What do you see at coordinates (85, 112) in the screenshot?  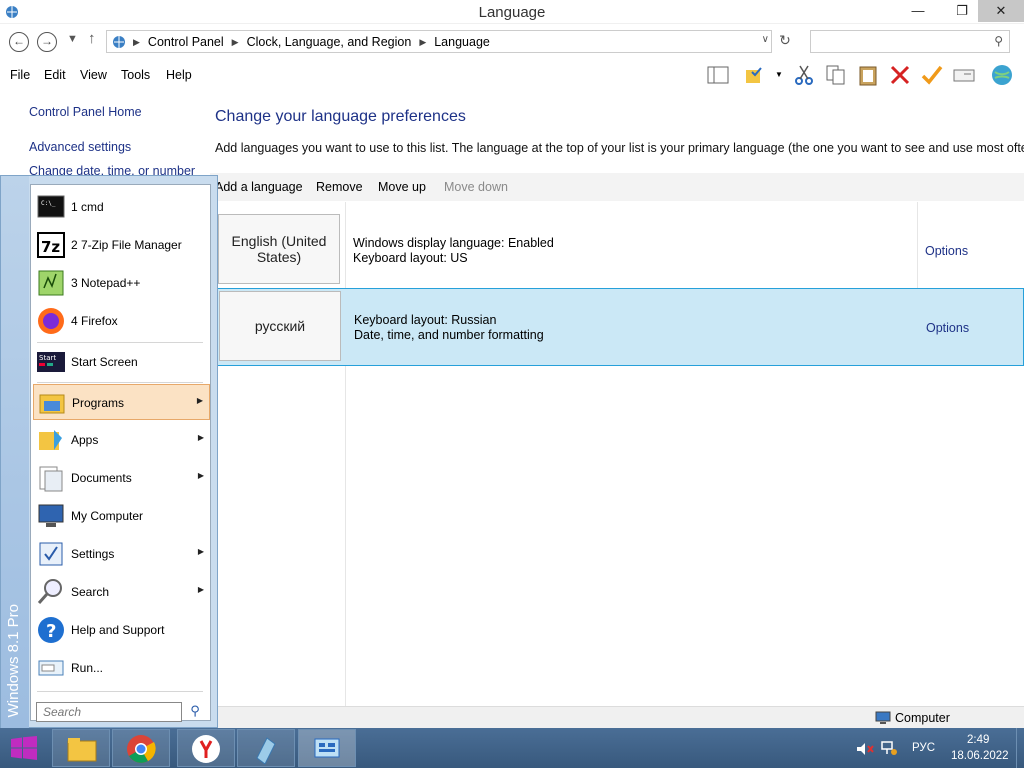 I see `control-panel-home-link: Control Panel Home` at bounding box center [85, 112].